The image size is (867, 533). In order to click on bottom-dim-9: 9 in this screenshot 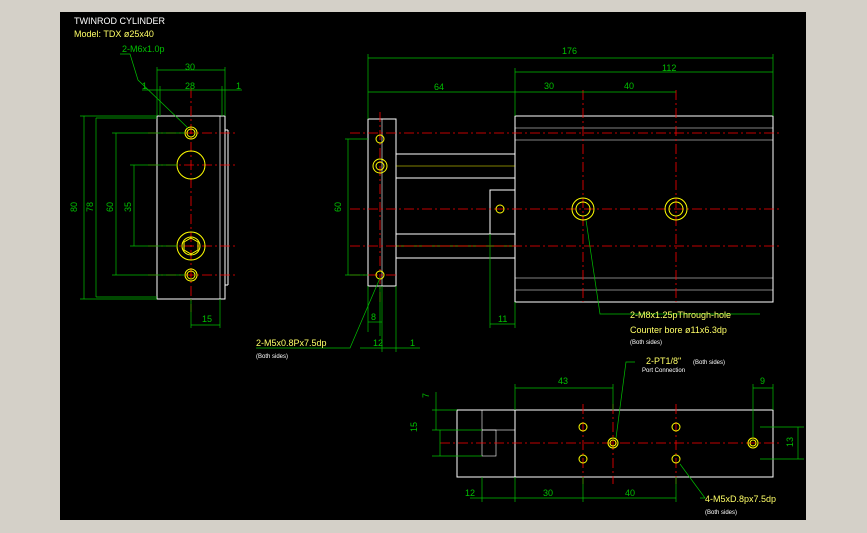, I will do `click(762, 381)`.